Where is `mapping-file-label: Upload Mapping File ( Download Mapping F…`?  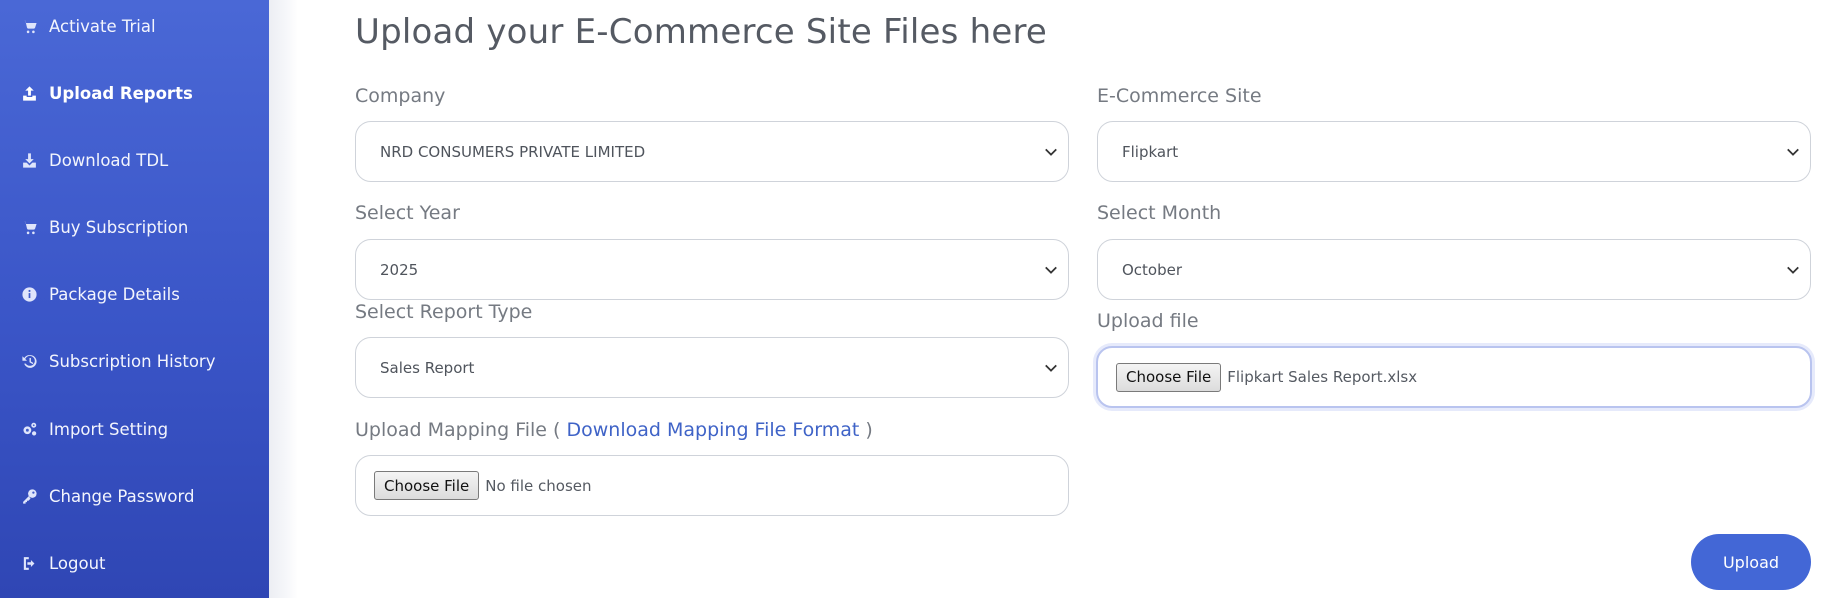 mapping-file-label: Upload Mapping File ( Download Mapping F… is located at coordinates (614, 430).